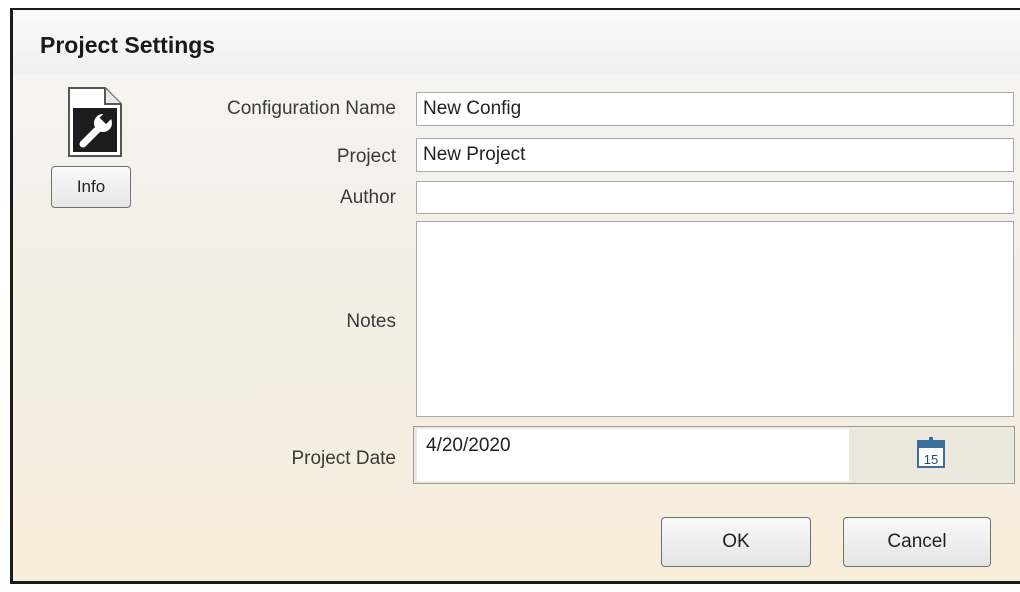 The image size is (1020, 592). What do you see at coordinates (516, 42) in the screenshot?
I see `dialog-header: Project Settings` at bounding box center [516, 42].